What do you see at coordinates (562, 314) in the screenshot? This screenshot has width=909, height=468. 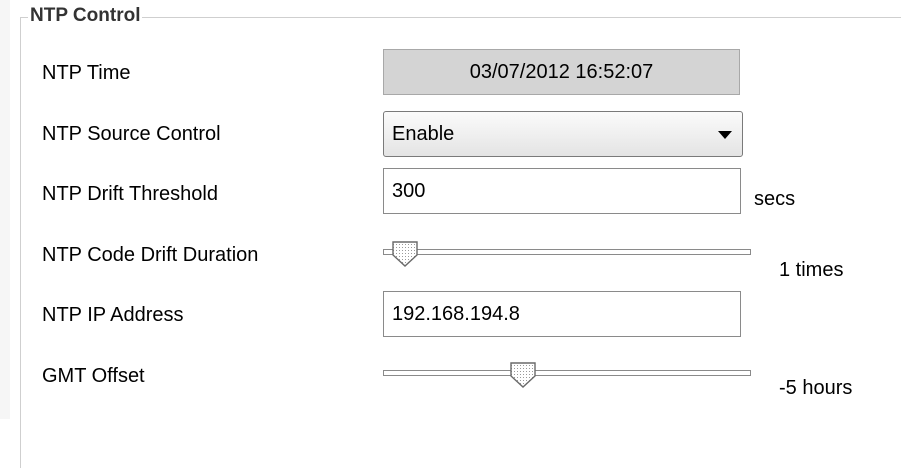 I see `ntp-ip-address-input` at bounding box center [562, 314].